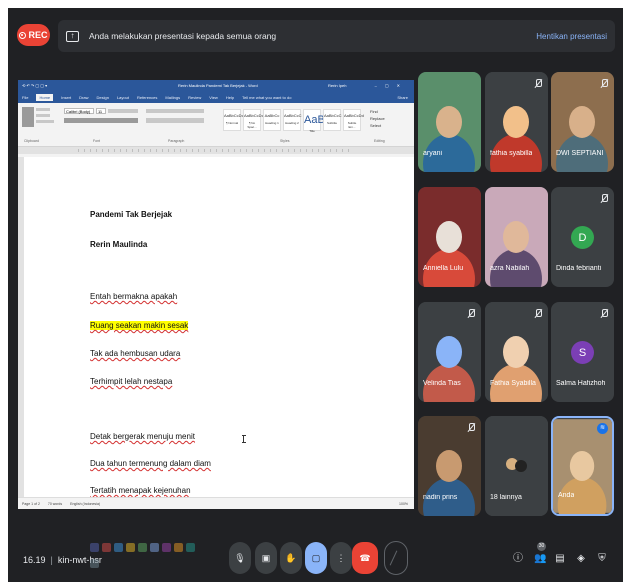  What do you see at coordinates (377, 111) in the screenshot?
I see `find-button: Find` at bounding box center [377, 111].